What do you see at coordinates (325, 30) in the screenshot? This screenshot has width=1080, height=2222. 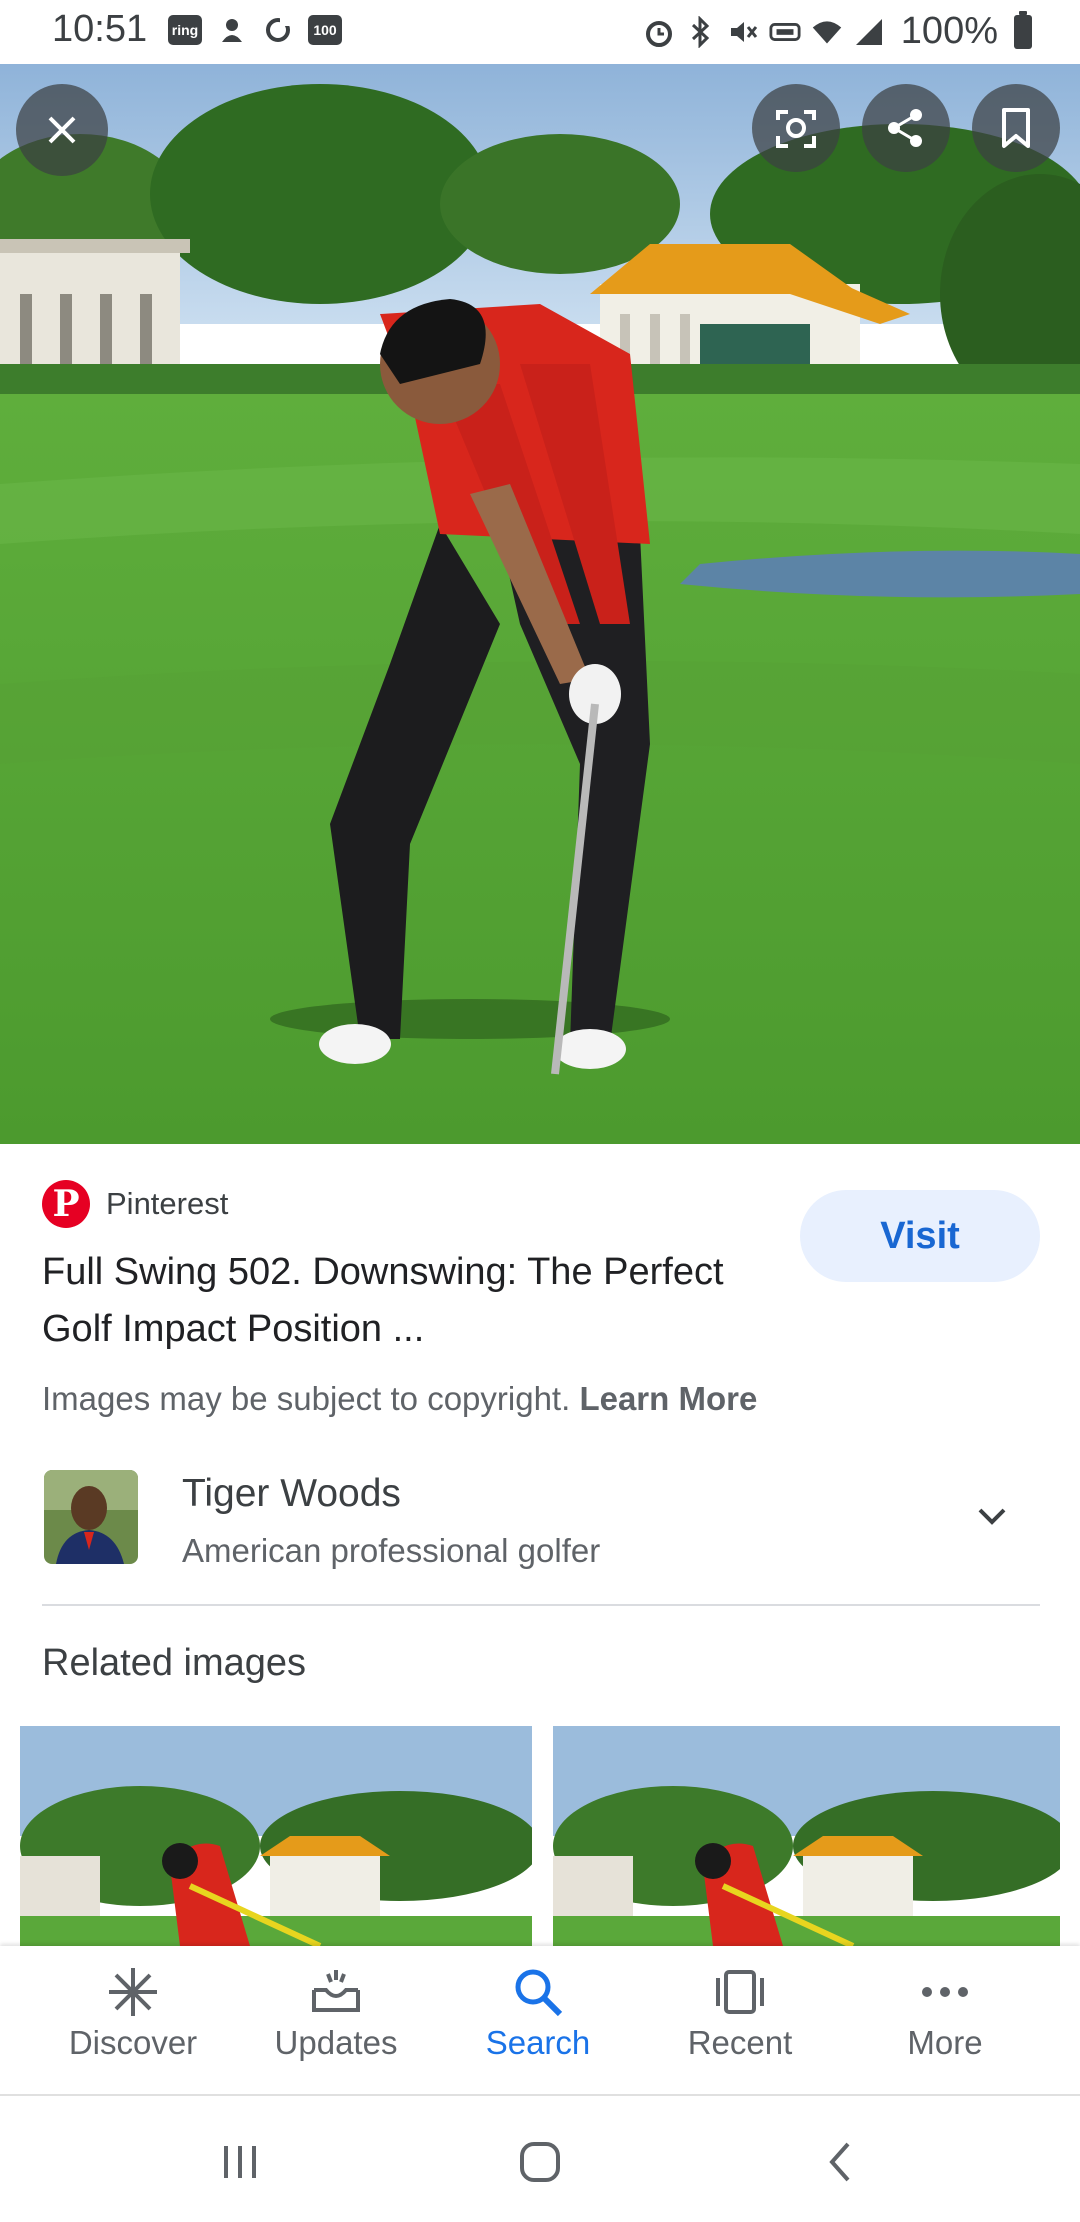 I see `badge-100-icon: 100` at bounding box center [325, 30].